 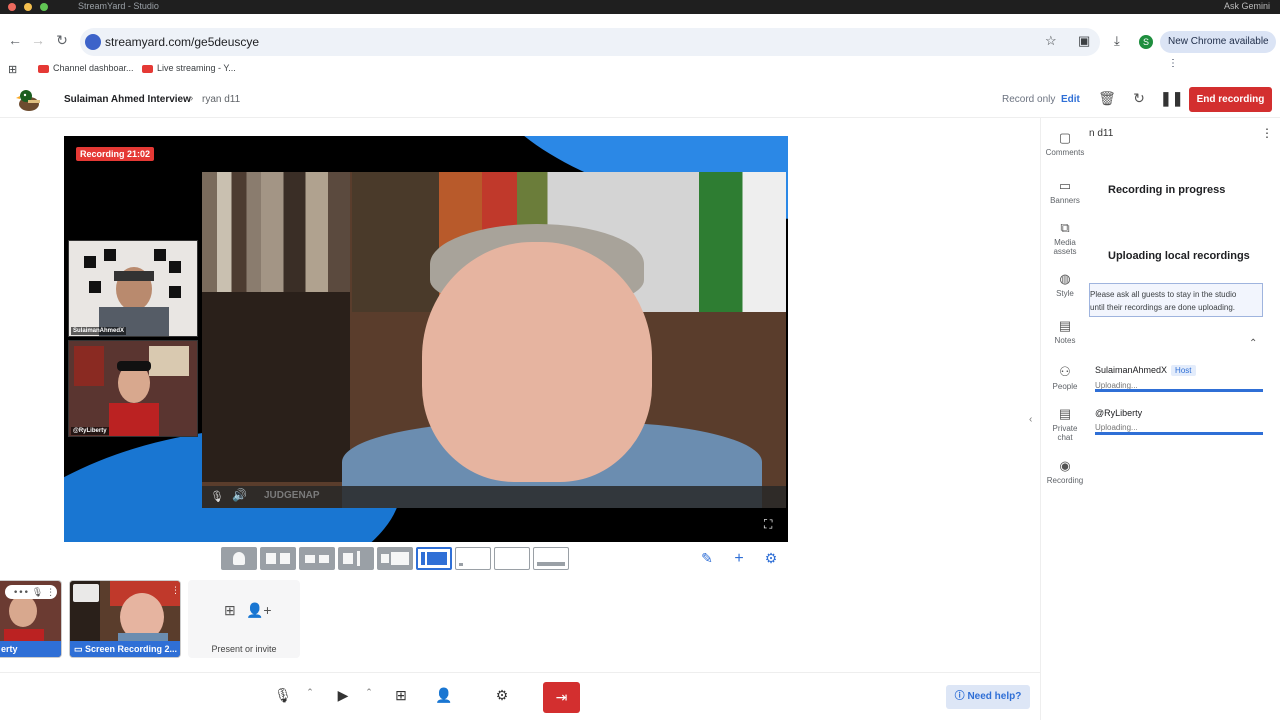 I want to click on need-help-button: ⓘ Need help?, so click(x=988, y=697).